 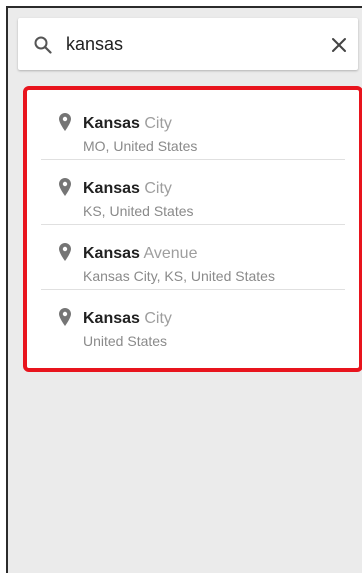 What do you see at coordinates (43, 45) in the screenshot?
I see `search-icon` at bounding box center [43, 45].